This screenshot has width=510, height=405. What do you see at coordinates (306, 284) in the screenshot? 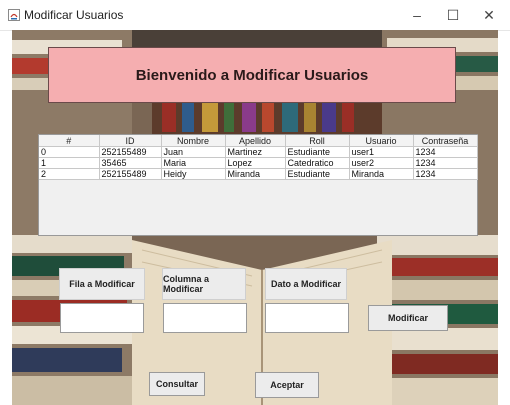
I see `dato-label: Dato a Modificar` at bounding box center [306, 284].